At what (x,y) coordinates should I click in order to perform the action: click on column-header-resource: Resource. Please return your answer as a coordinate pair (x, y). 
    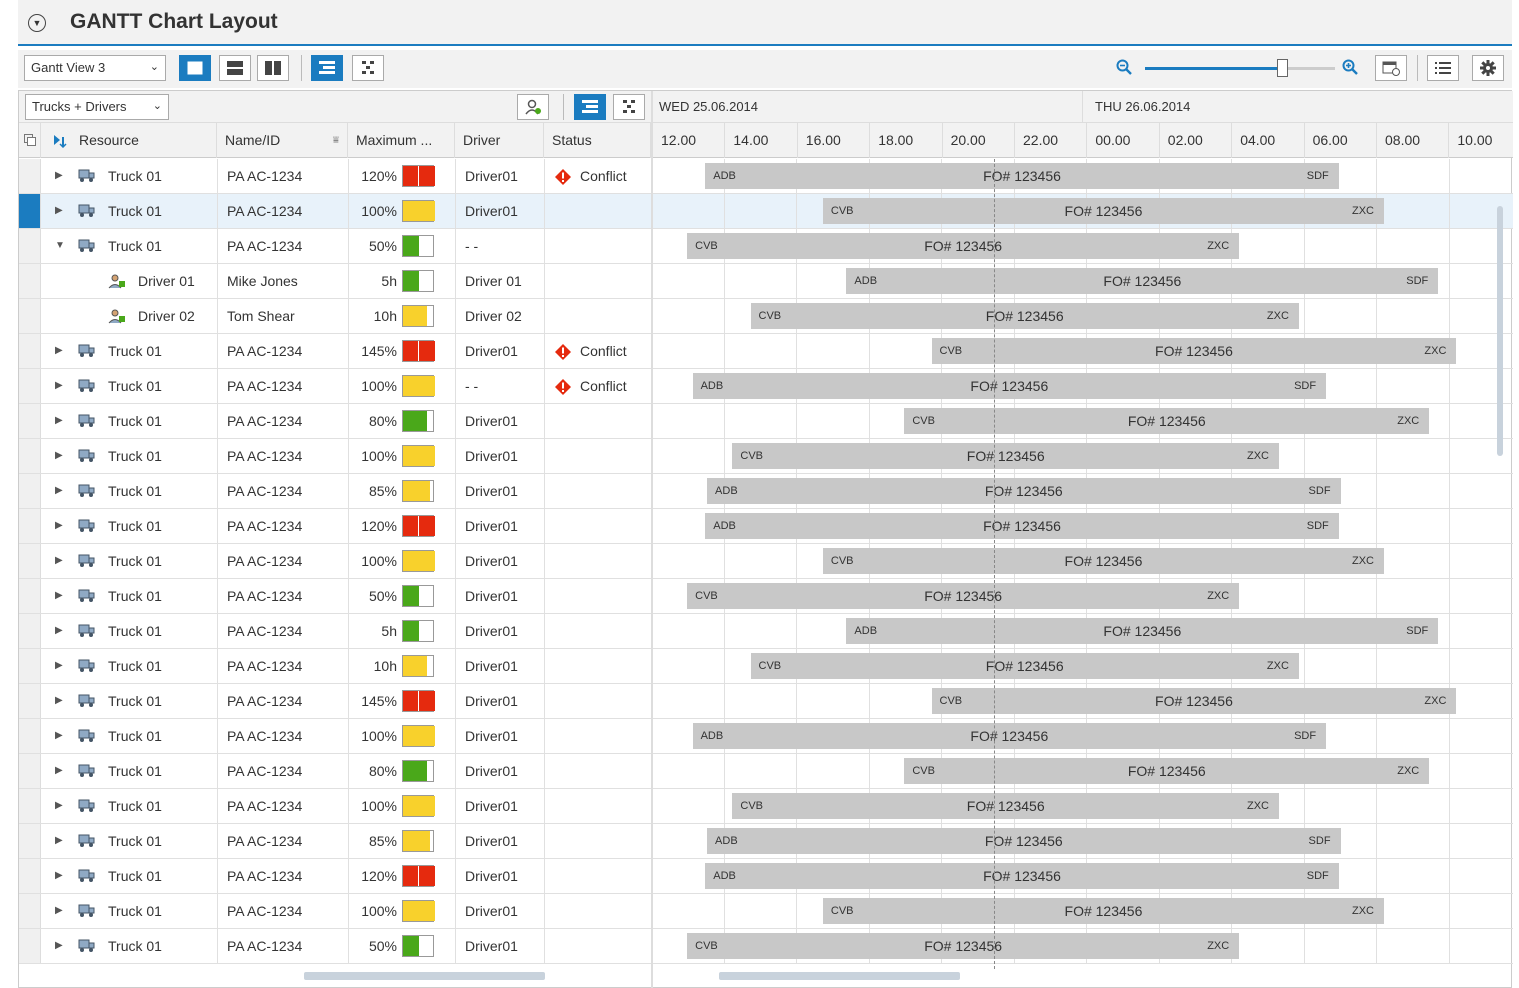
    Looking at the image, I should click on (129, 140).